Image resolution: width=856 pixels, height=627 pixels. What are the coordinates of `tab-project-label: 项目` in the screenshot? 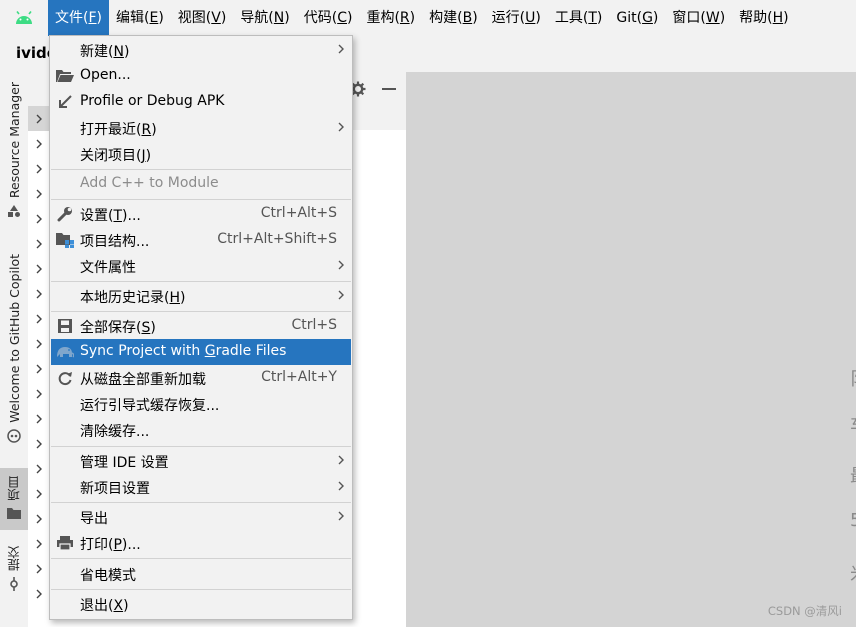 It's located at (14, 488).